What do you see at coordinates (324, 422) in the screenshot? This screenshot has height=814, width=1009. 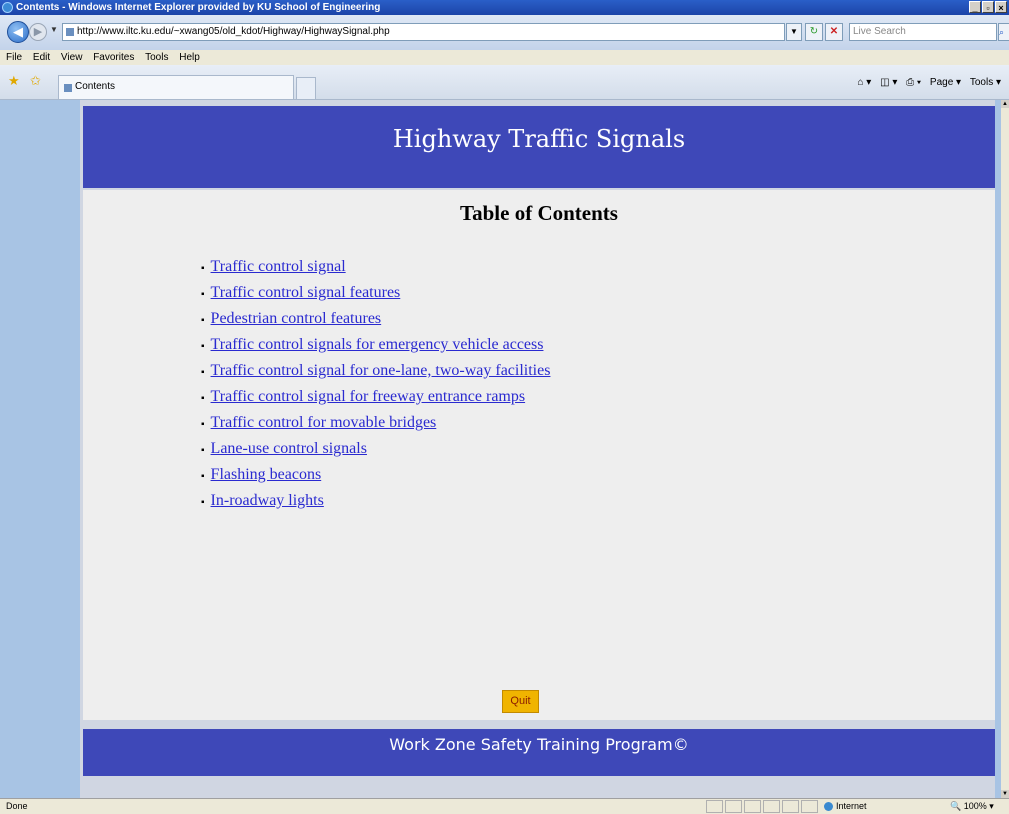 I see `toc-link-movable-bridges: Traffic control for movable bridges` at bounding box center [324, 422].